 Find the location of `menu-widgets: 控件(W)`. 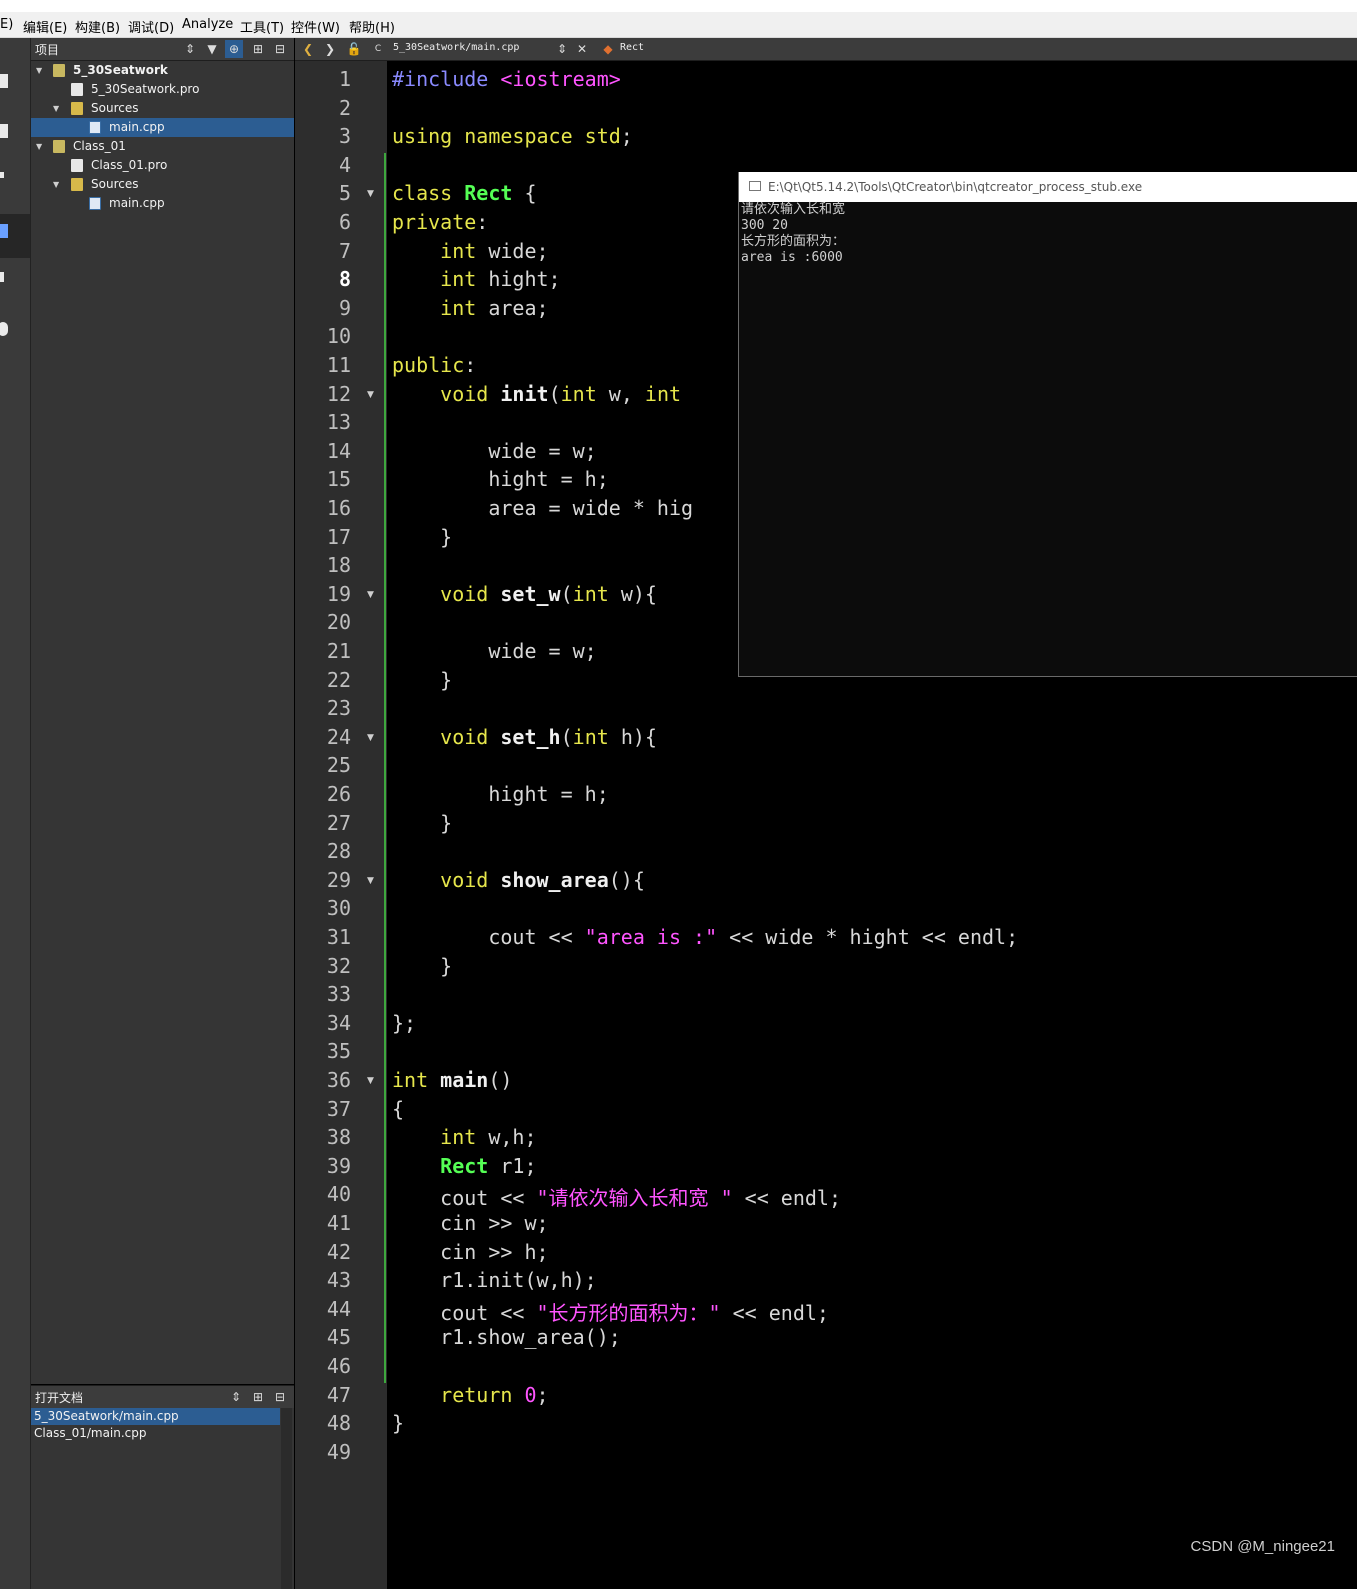

menu-widgets: 控件(W) is located at coordinates (315, 26).